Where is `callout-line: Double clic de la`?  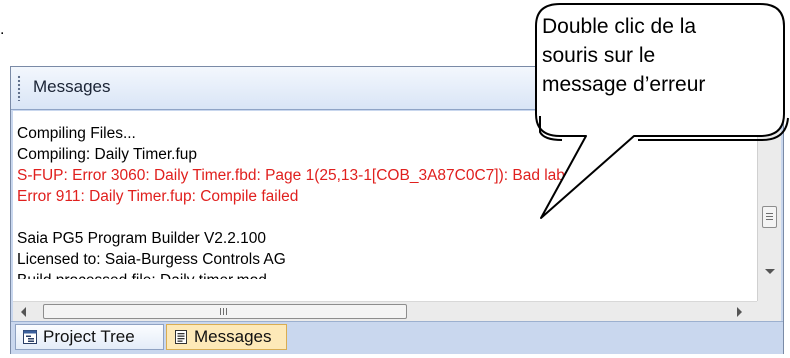
callout-line: Double clic de la is located at coordinates (619, 26).